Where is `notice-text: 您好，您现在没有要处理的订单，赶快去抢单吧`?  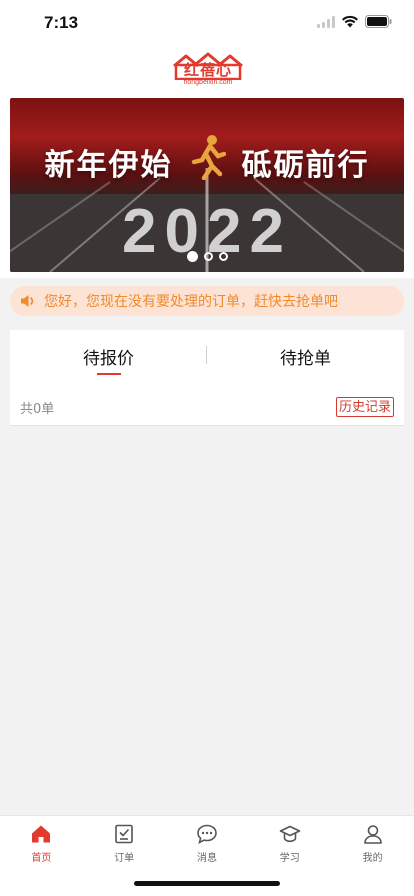
notice-text: 您好，您现在没有要处理的订单，赶快去抢单吧 is located at coordinates (191, 302).